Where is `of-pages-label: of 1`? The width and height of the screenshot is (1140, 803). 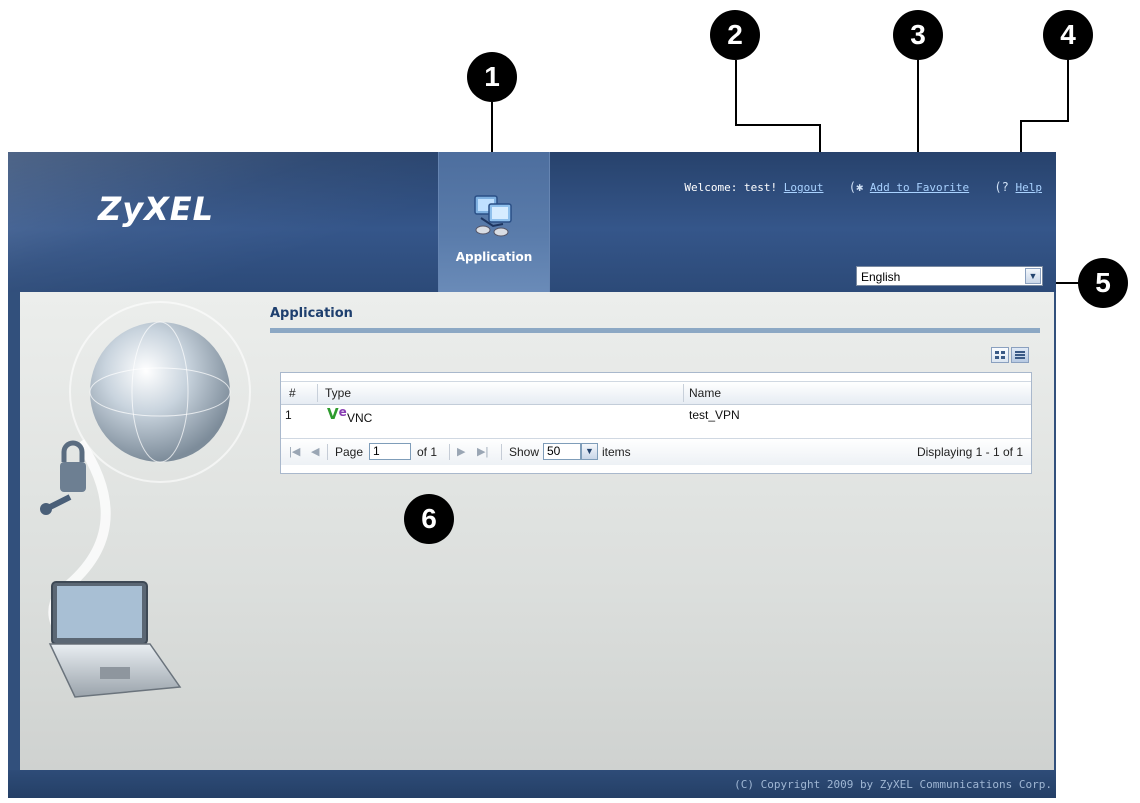
of-pages-label: of 1 is located at coordinates (427, 452).